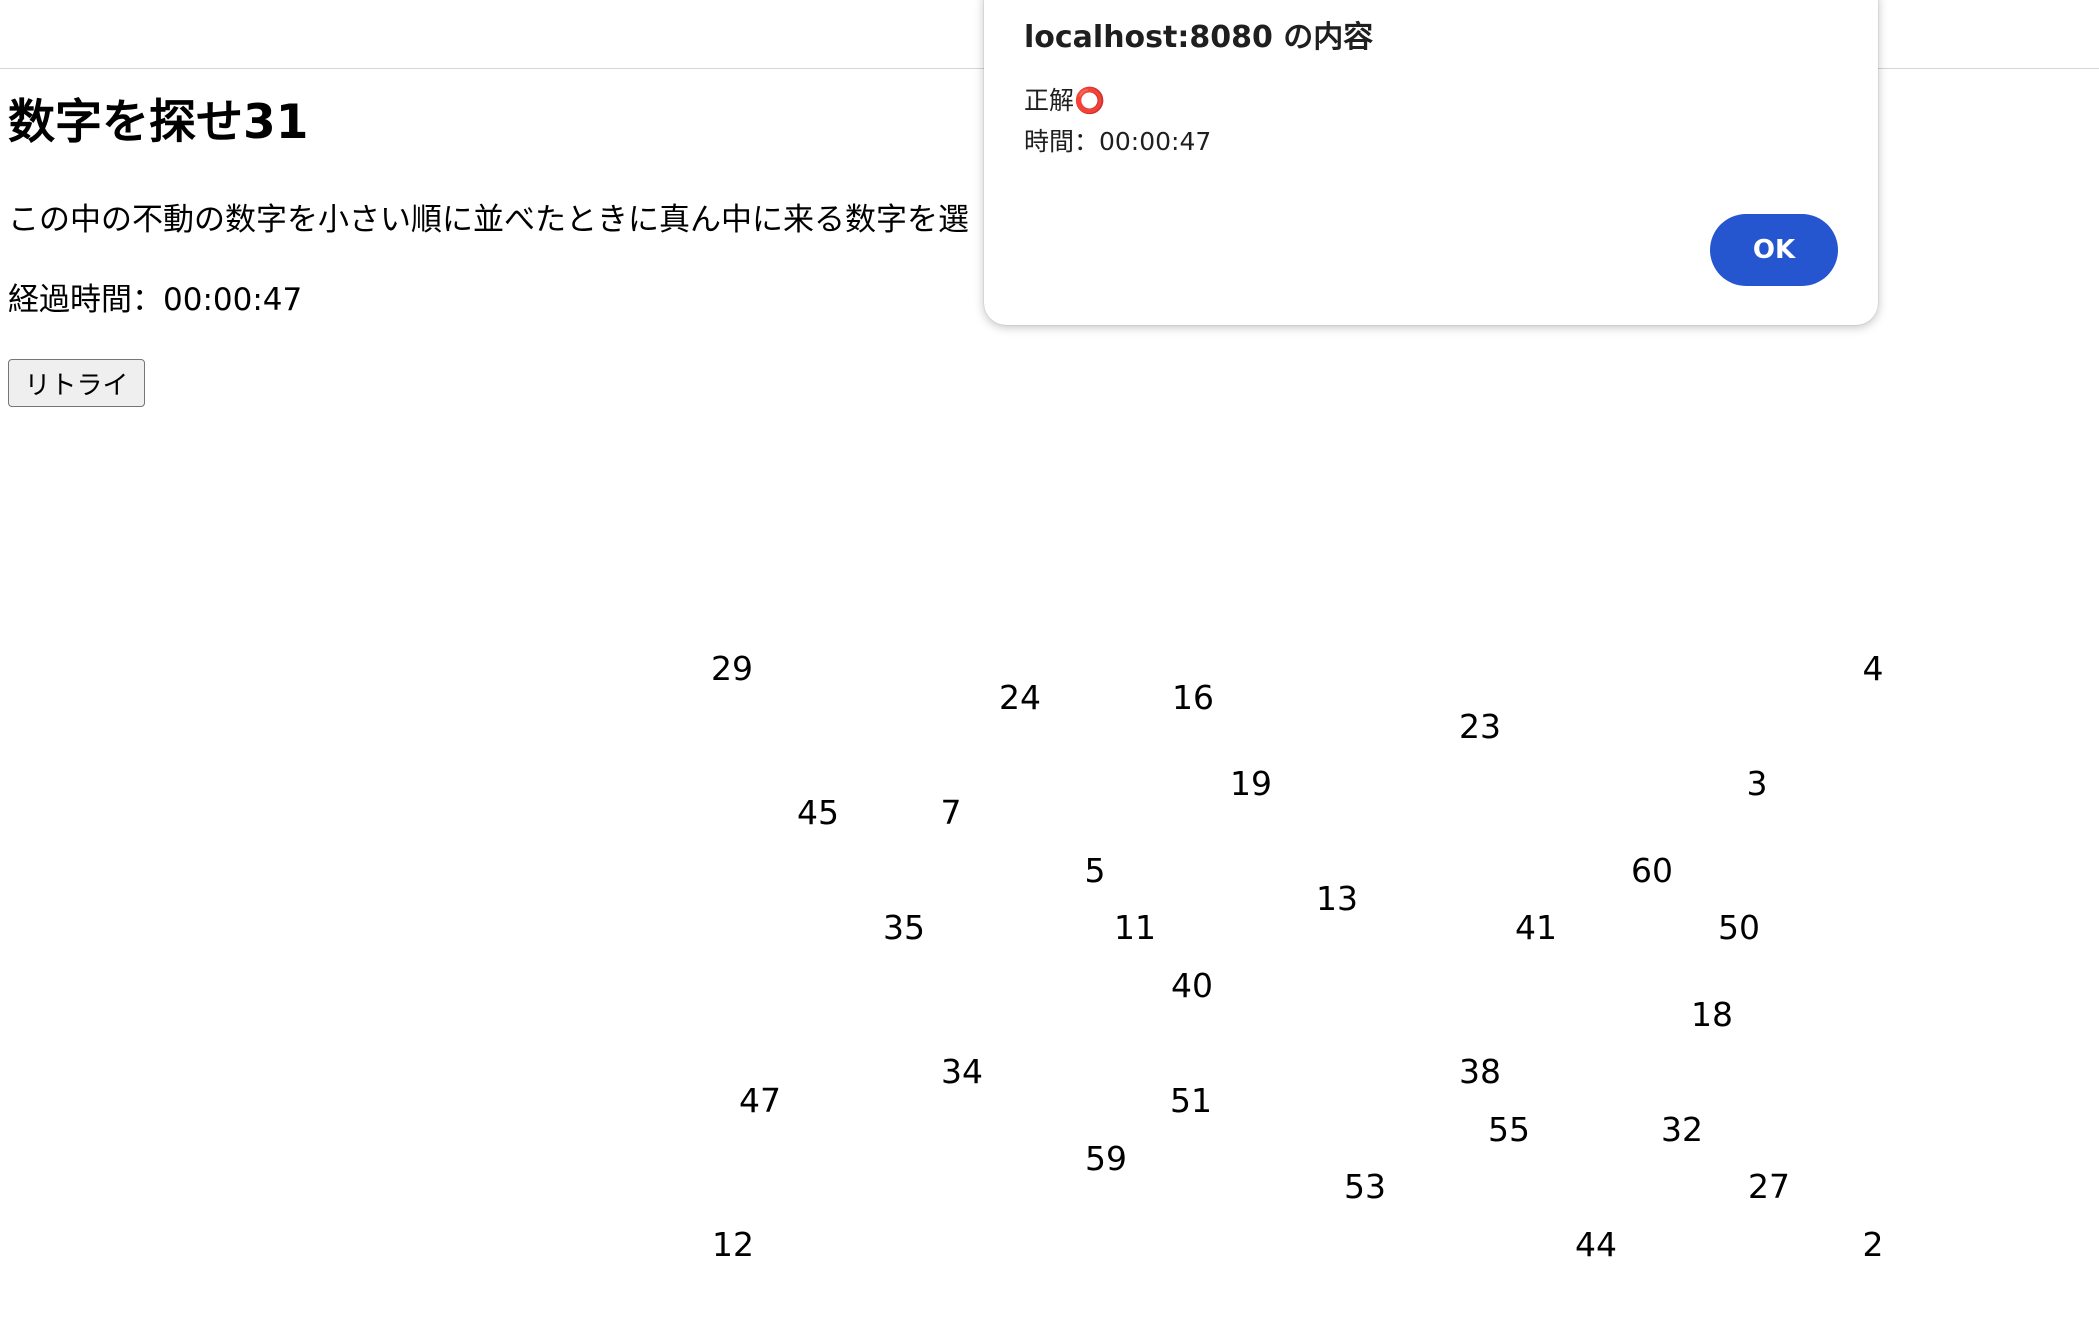 This screenshot has height=1344, width=2099. Describe the element at coordinates (1192, 986) in the screenshot. I see `number-item: 40` at that location.